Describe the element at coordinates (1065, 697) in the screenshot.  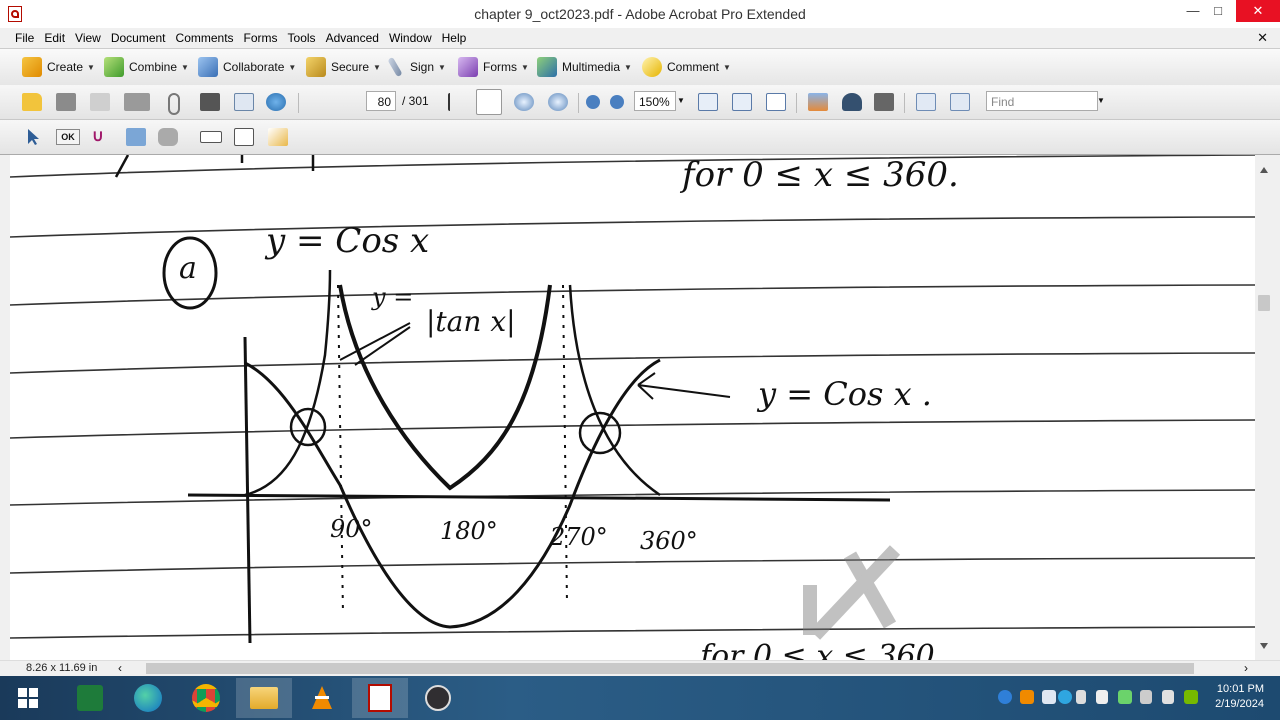
I see `edge-tray-icon` at that location.